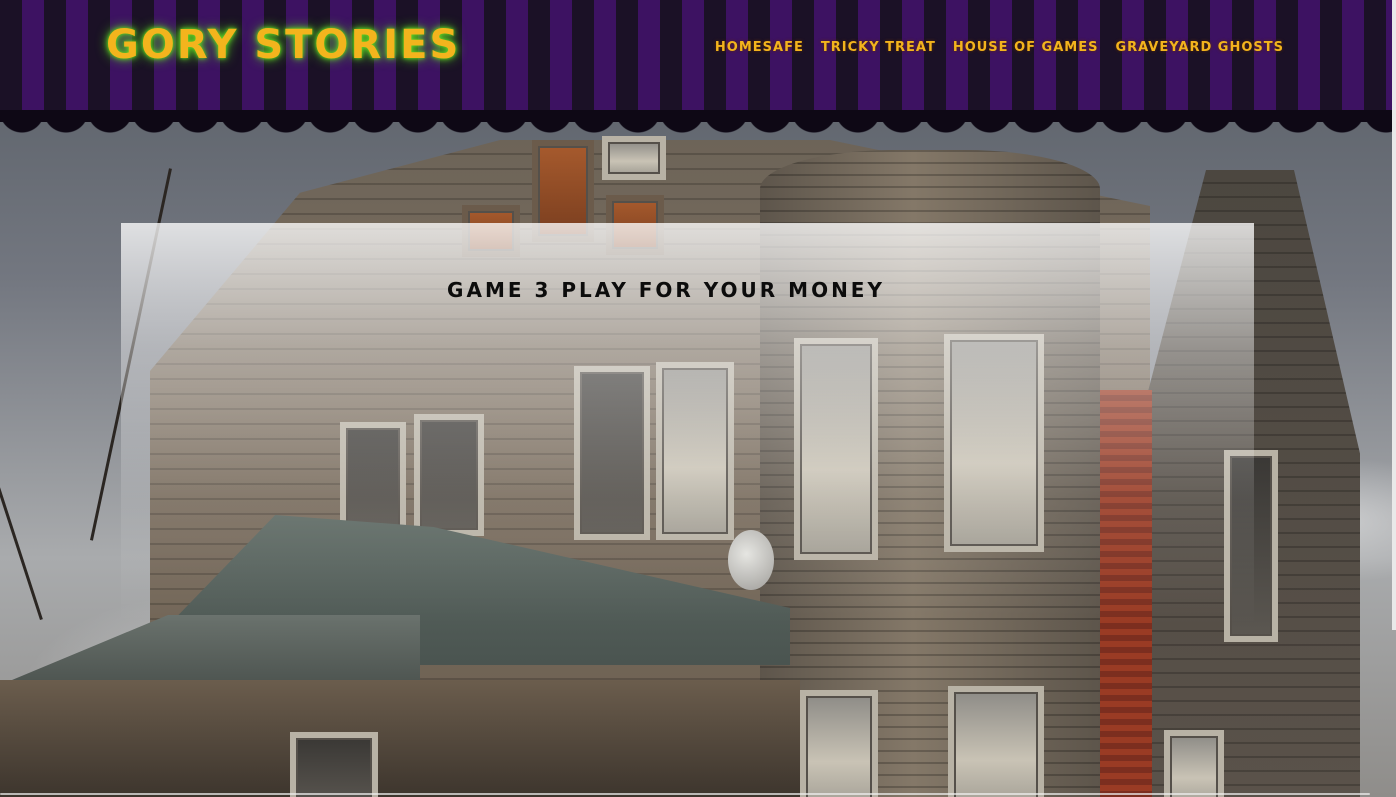 The height and width of the screenshot is (797, 1396). What do you see at coordinates (878, 47) in the screenshot?
I see `nav-link-tricky-treat: TRICKY TREAT` at bounding box center [878, 47].